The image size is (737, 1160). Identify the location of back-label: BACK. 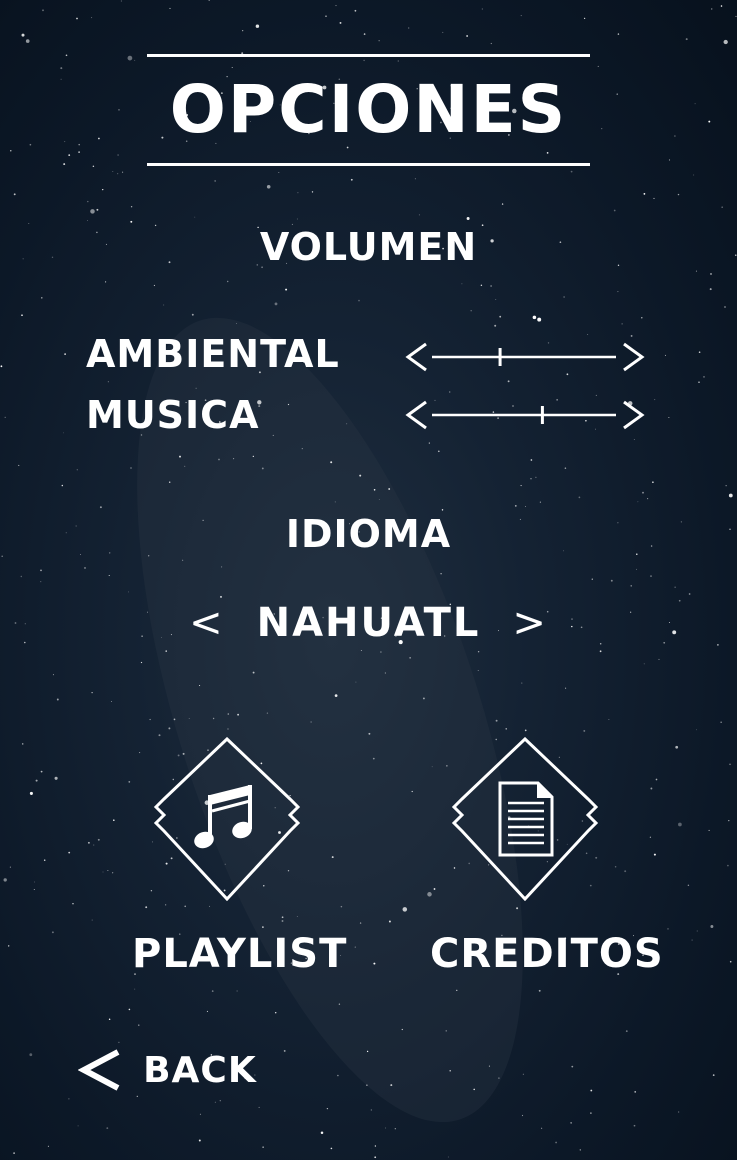
(200, 1070).